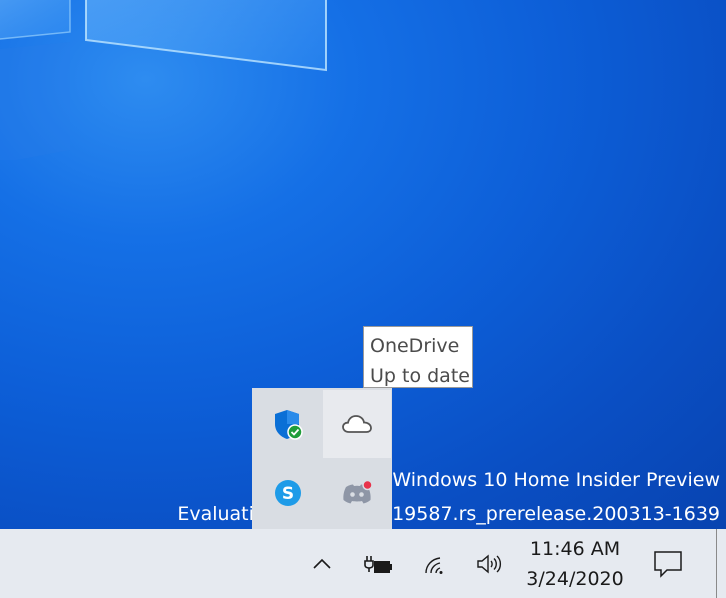 This screenshot has height=598, width=726. Describe the element at coordinates (575, 578) in the screenshot. I see `clock-date: 3/24/2020` at that location.